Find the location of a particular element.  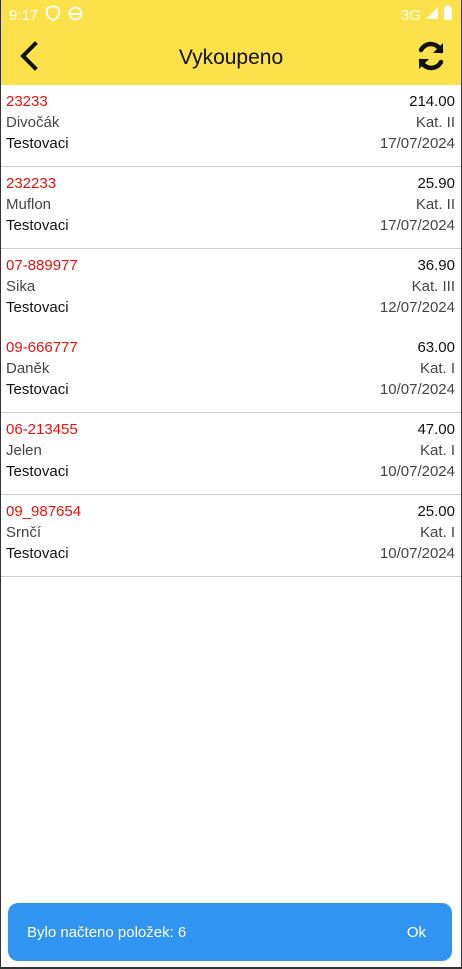

snackbar: Bylo načteno položek: 6 Ok is located at coordinates (230, 932).